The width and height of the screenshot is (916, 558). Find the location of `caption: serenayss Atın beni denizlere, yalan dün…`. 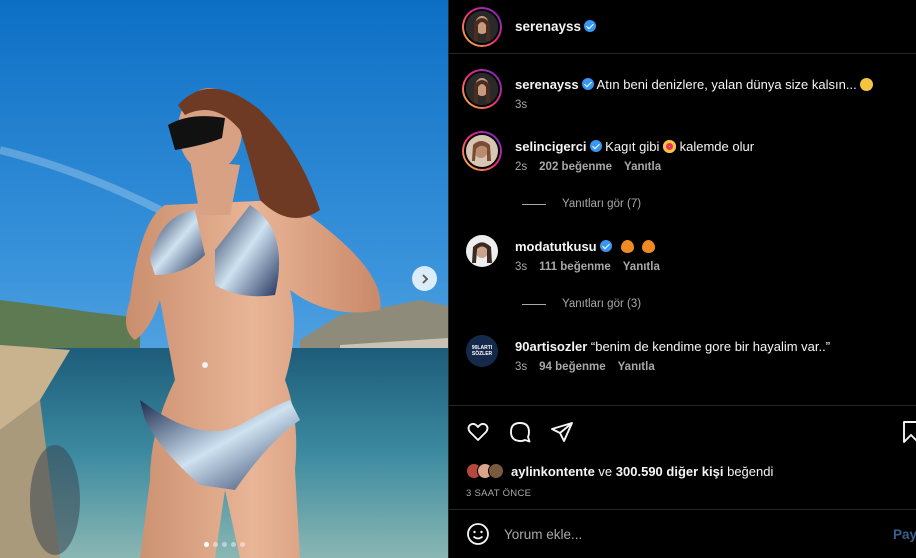

caption: serenayss Atın beni denizlere, yalan dün… is located at coordinates (668, 90).